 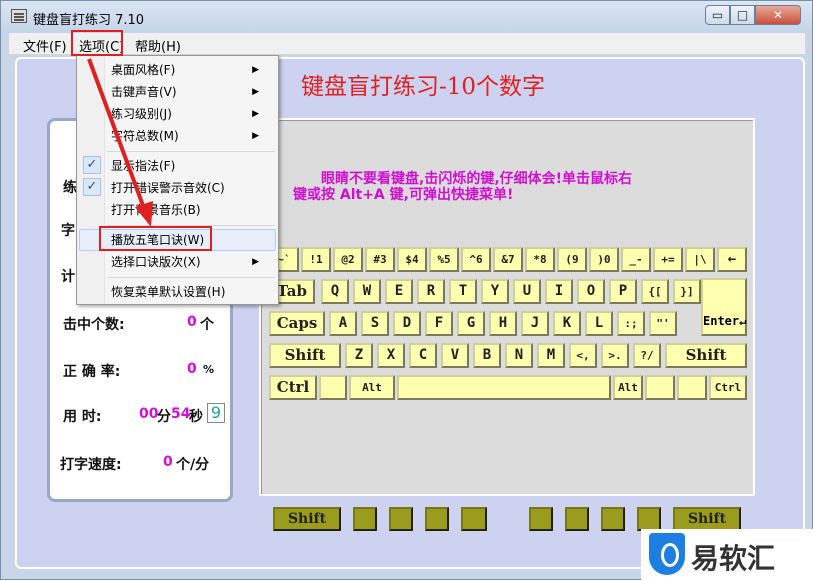 I want to click on watermark: 易软汇, so click(x=727, y=555).